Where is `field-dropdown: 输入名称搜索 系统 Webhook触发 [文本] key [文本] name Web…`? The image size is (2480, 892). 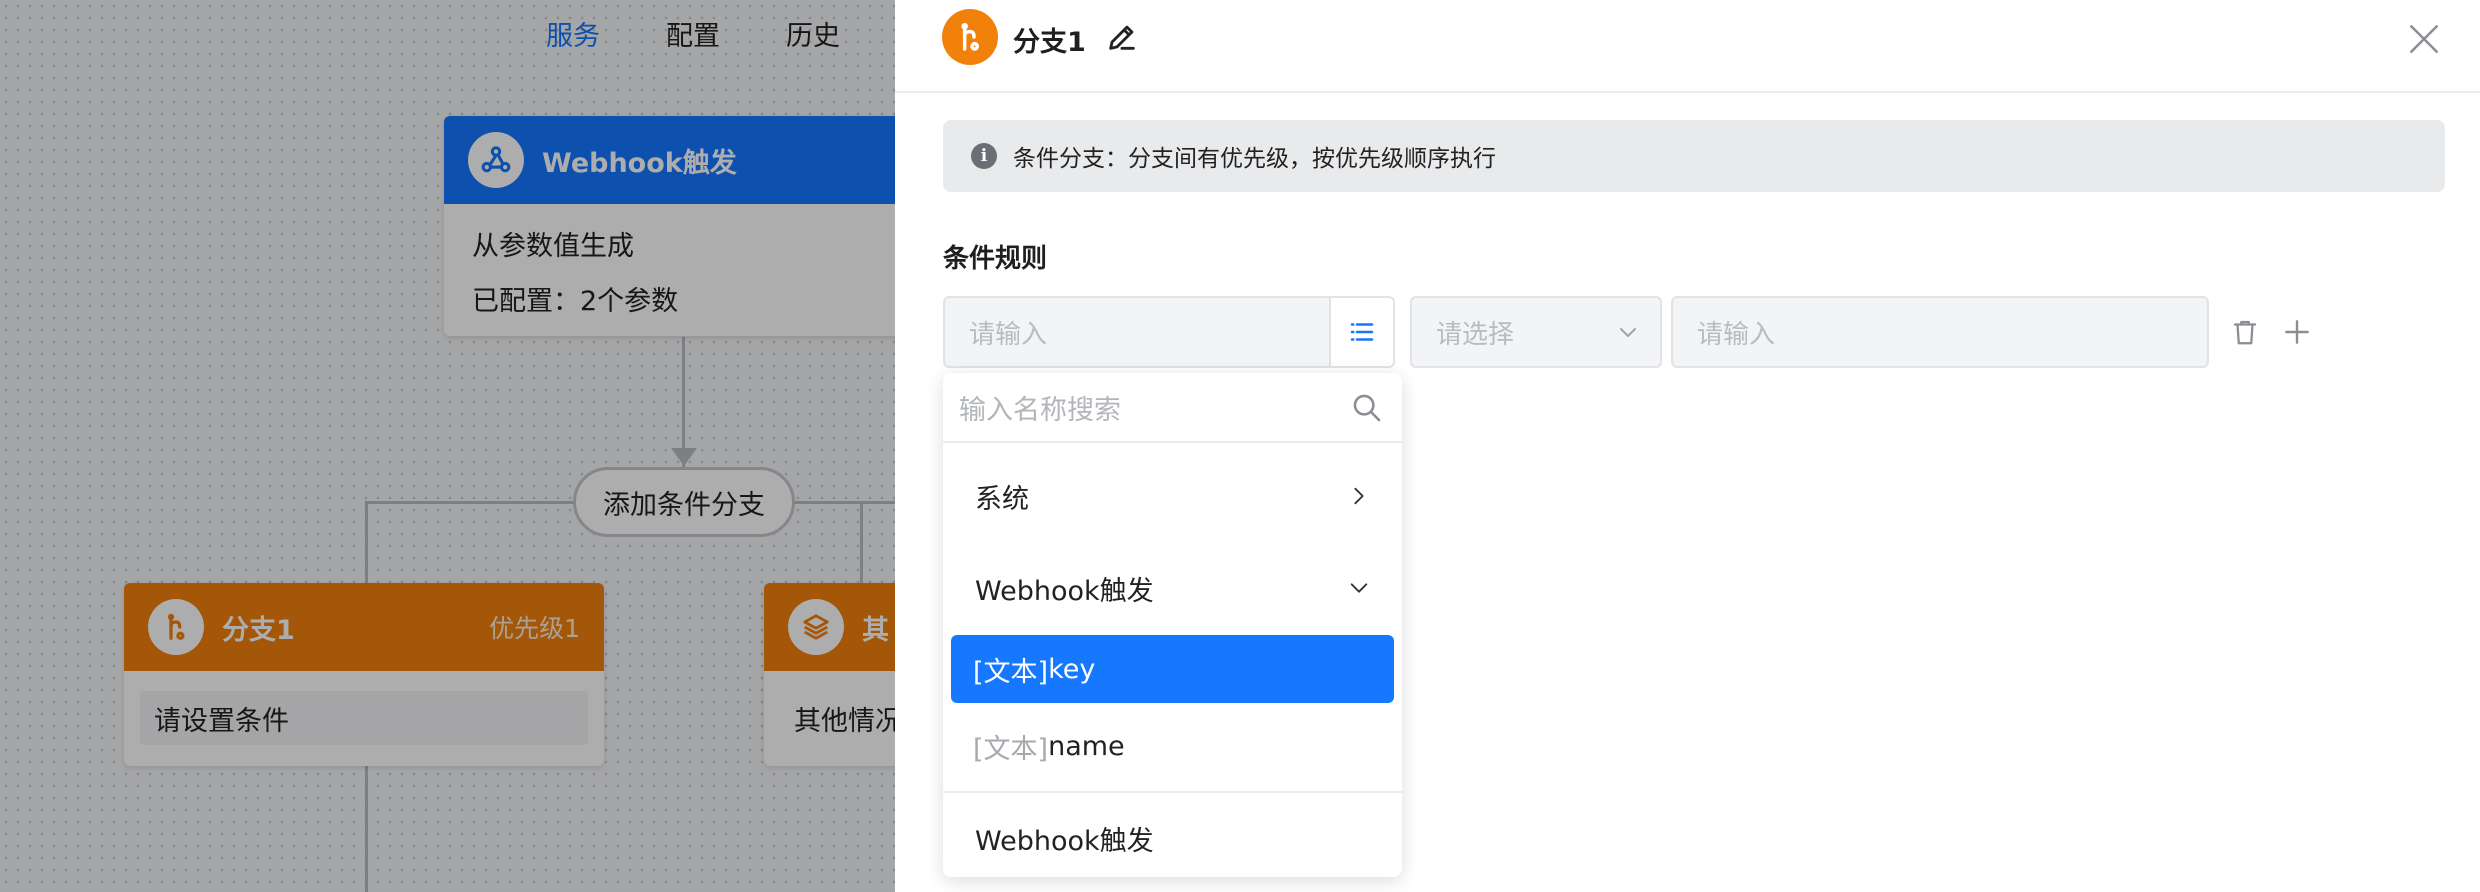 field-dropdown: 输入名称搜索 系统 Webhook触发 [文本] key [文本] name Web… is located at coordinates (1172, 625).